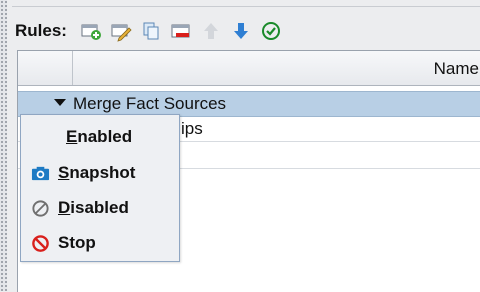  I want to click on copy-rule-button, so click(151, 31).